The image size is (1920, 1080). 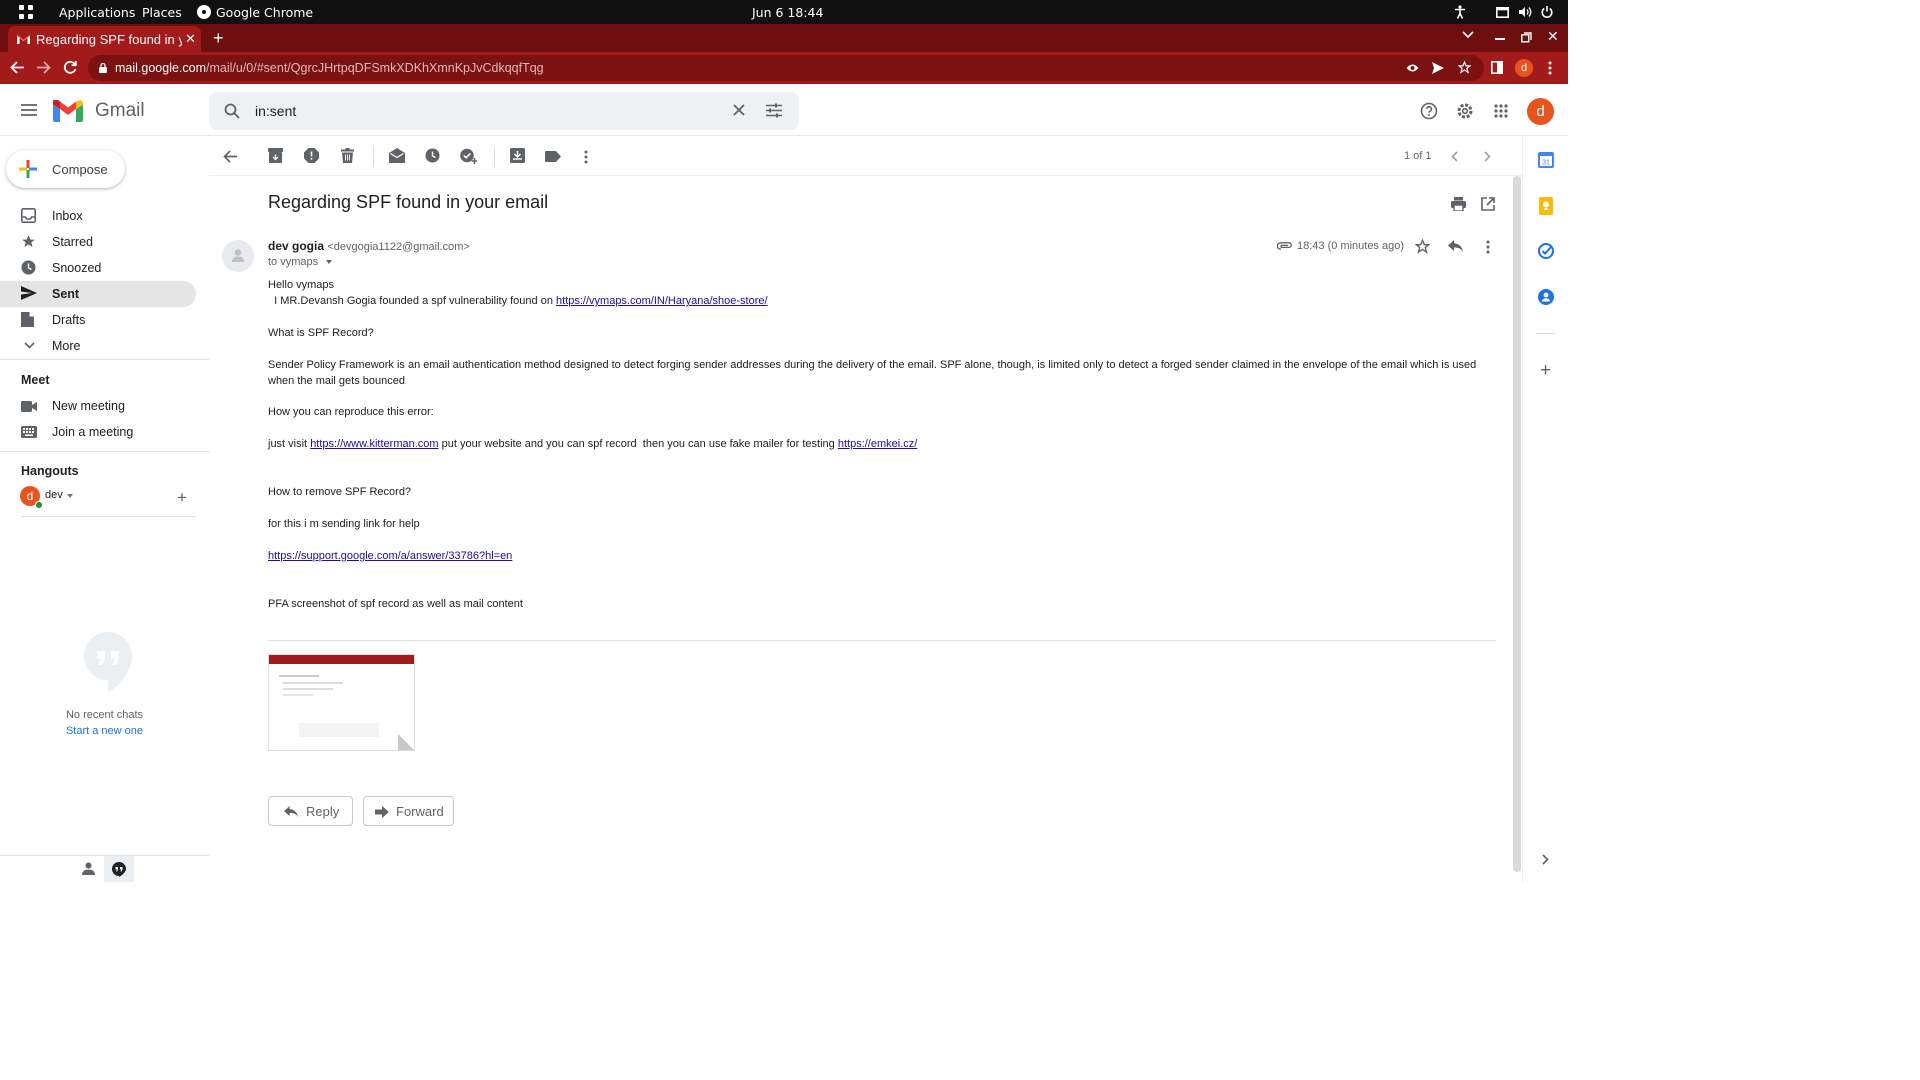 What do you see at coordinates (329, 262) in the screenshot?
I see `details-caret-icon` at bounding box center [329, 262].